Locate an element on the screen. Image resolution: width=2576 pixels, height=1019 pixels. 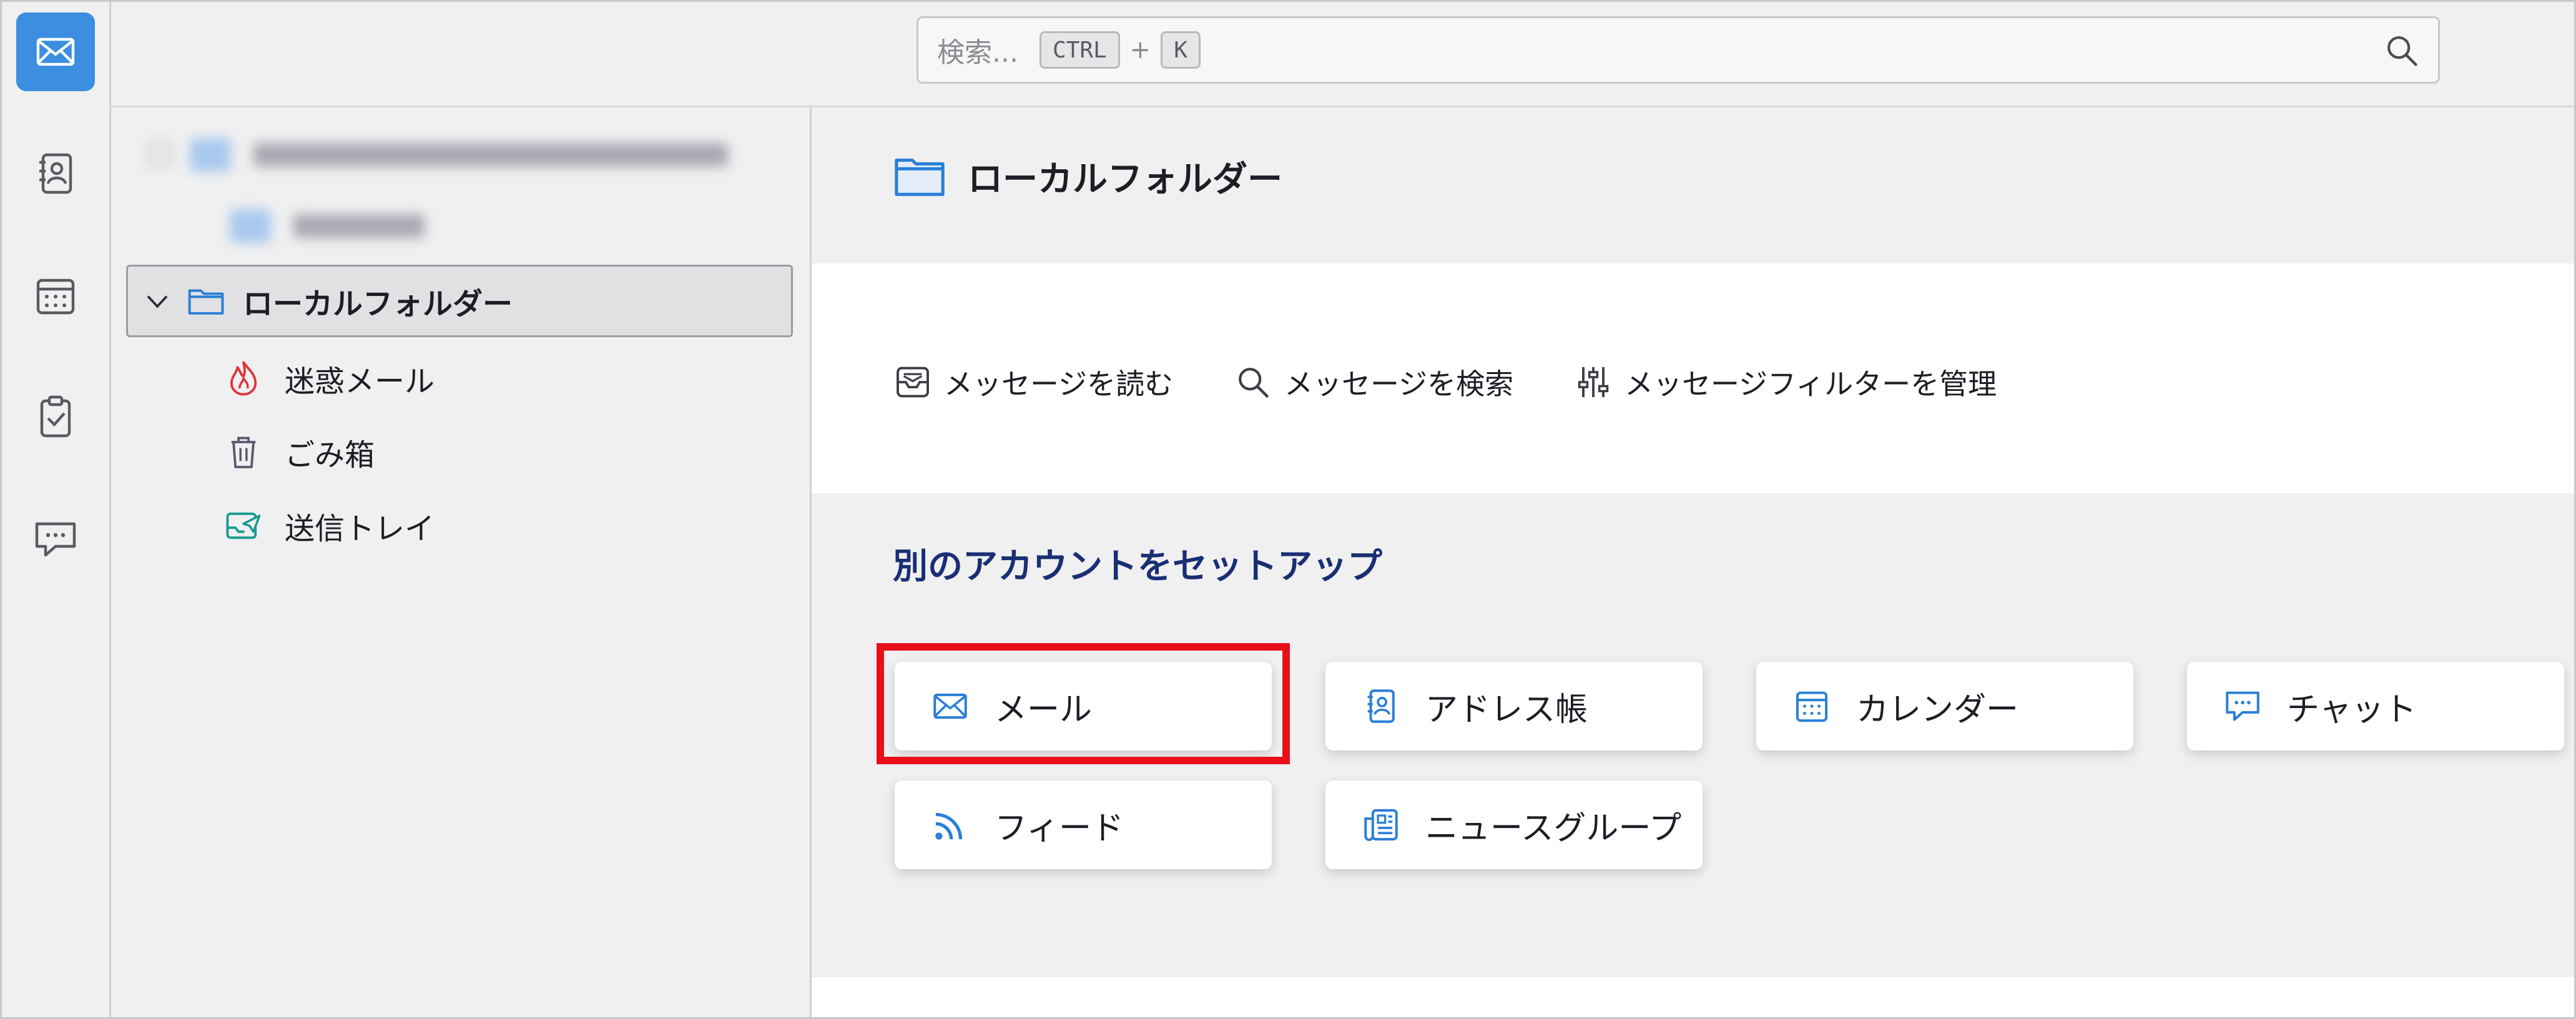
tasks-icon is located at coordinates (55, 416).